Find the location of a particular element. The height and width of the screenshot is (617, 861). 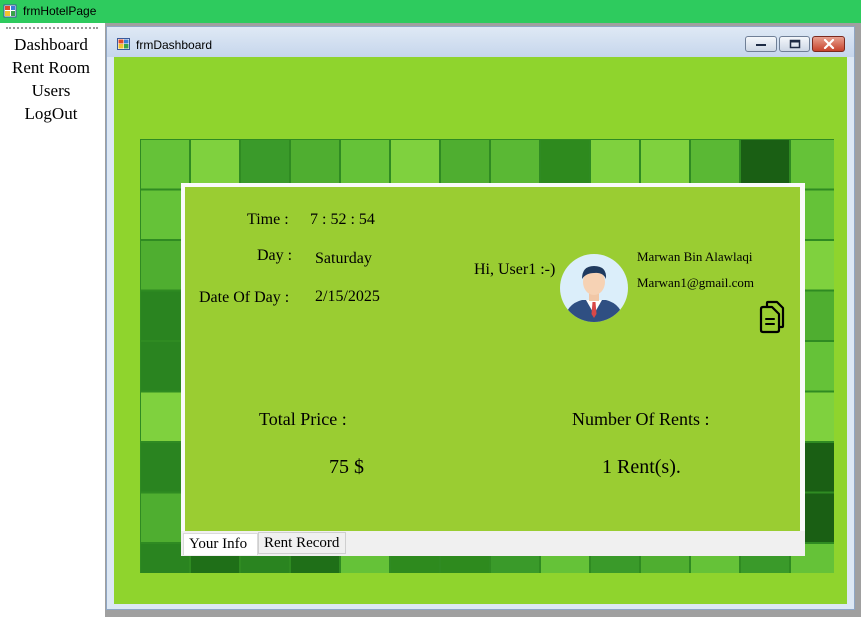

menu-item-logout: LogOut is located at coordinates (51, 114).